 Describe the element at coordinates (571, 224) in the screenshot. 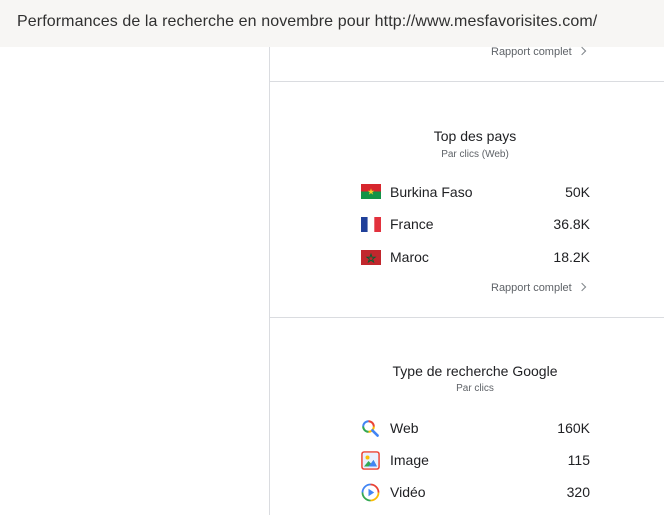

I see `country-clicks: 36.8K` at that location.